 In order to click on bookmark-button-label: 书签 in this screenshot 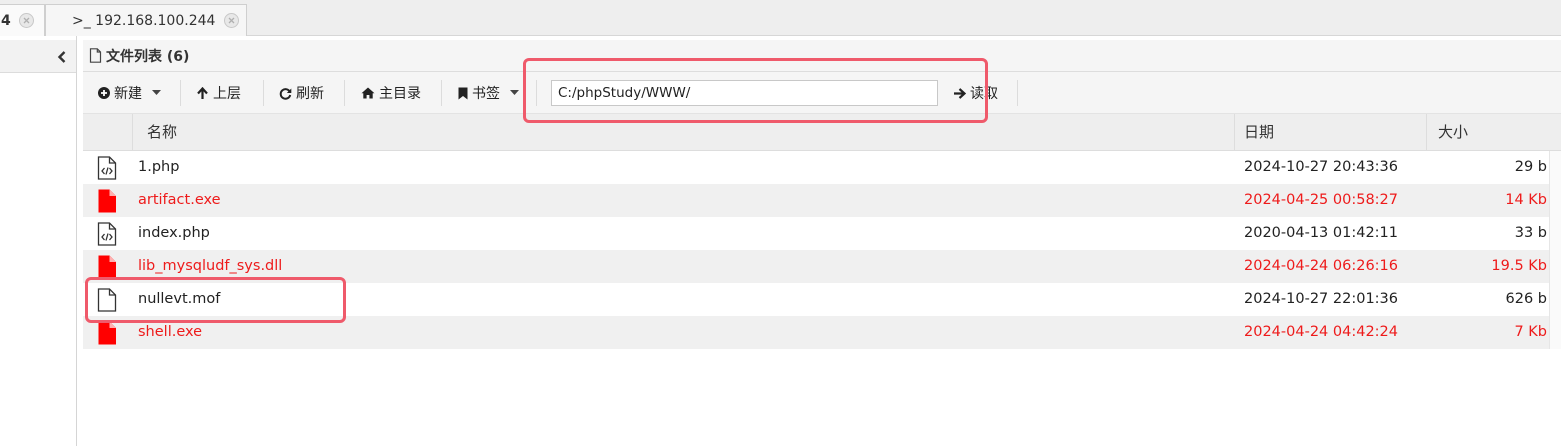, I will do `click(486, 94)`.